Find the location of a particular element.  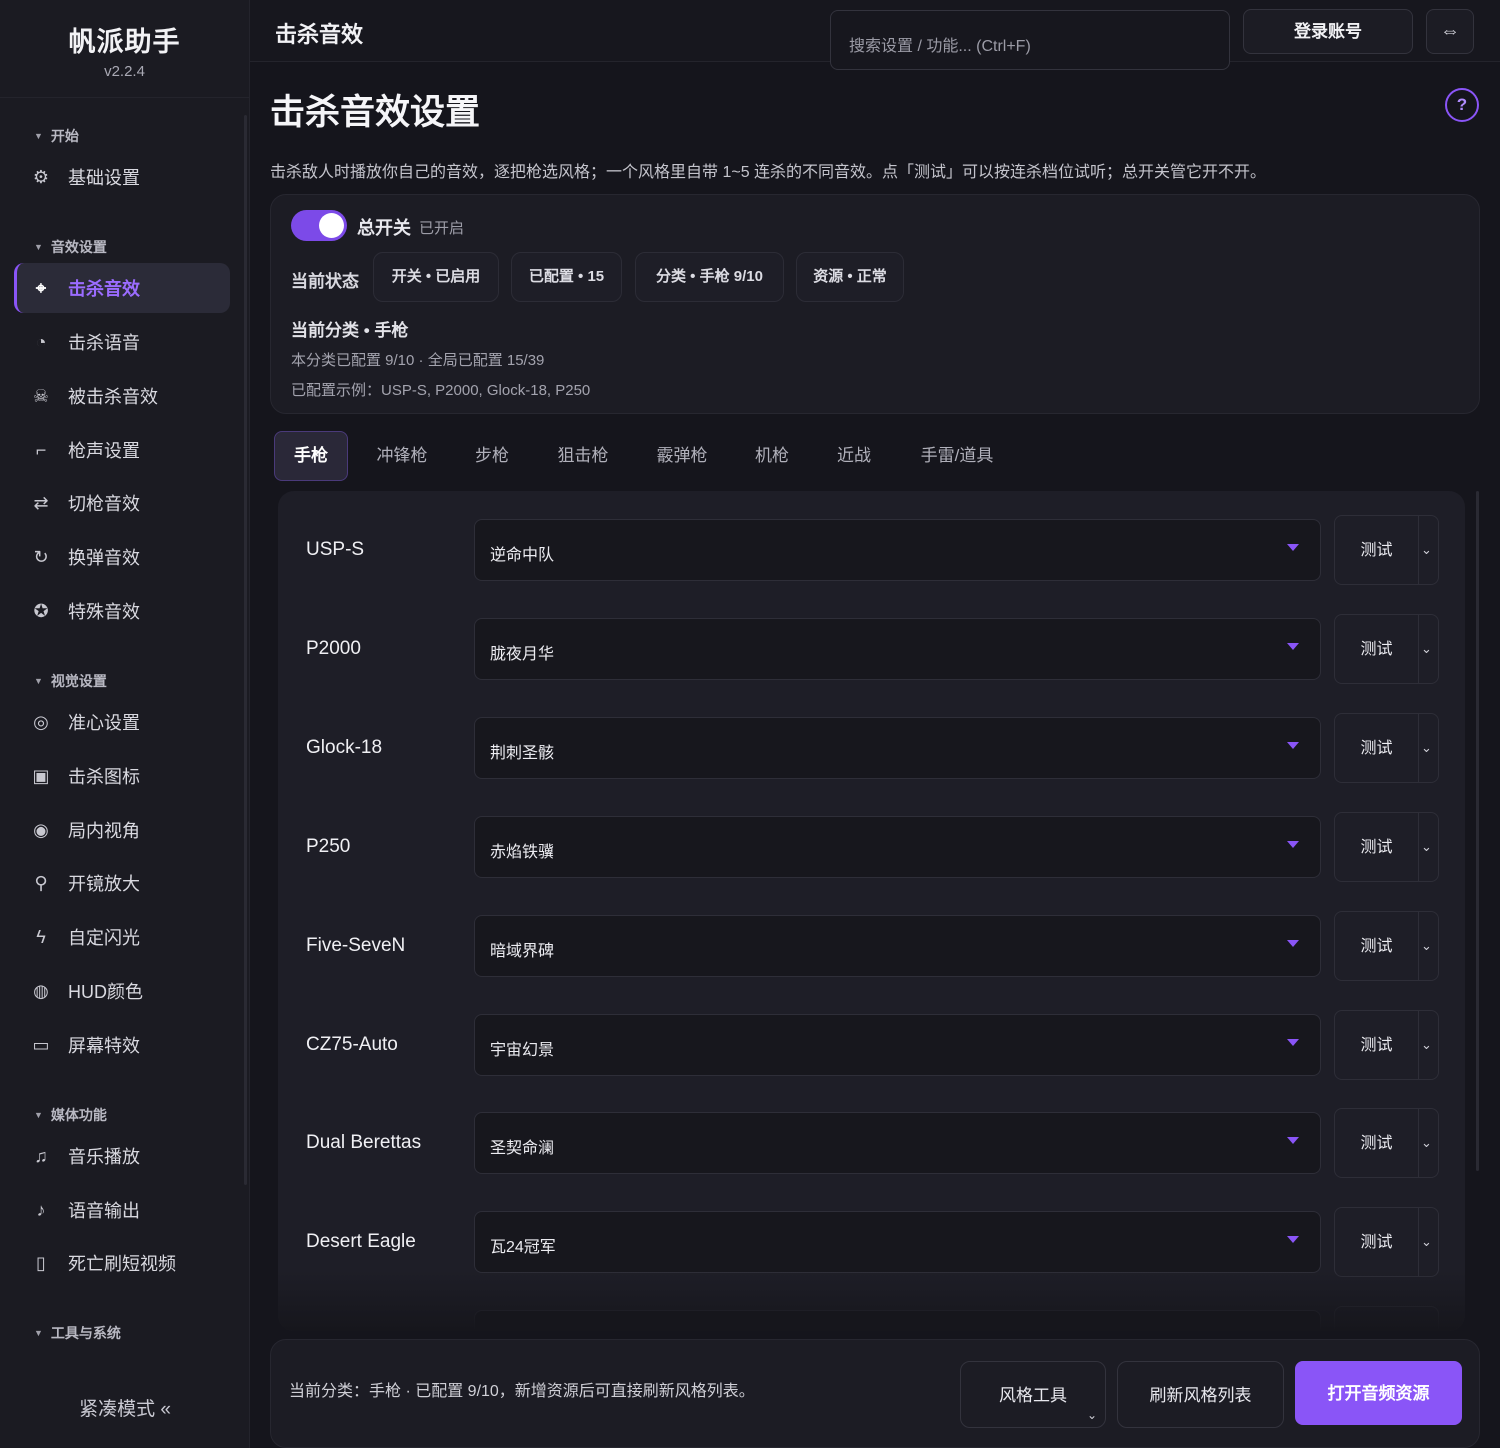

style-select: 暗域界碑 is located at coordinates (897, 945).